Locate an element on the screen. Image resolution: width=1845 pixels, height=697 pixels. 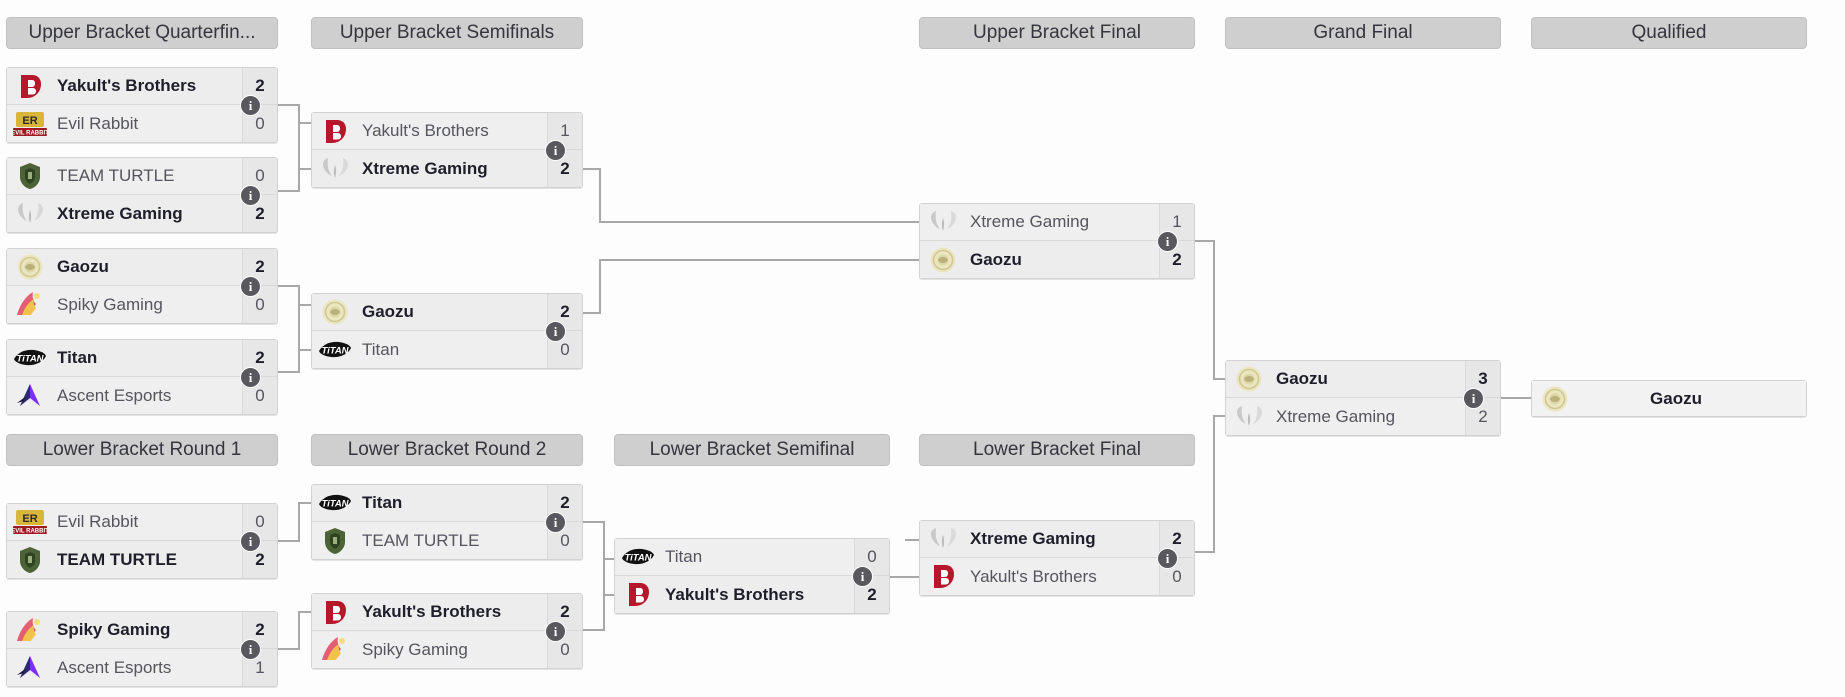
match-grand-final: Gaozu 3 Xtreme Gaming 2 i is located at coordinates (1363, 398).